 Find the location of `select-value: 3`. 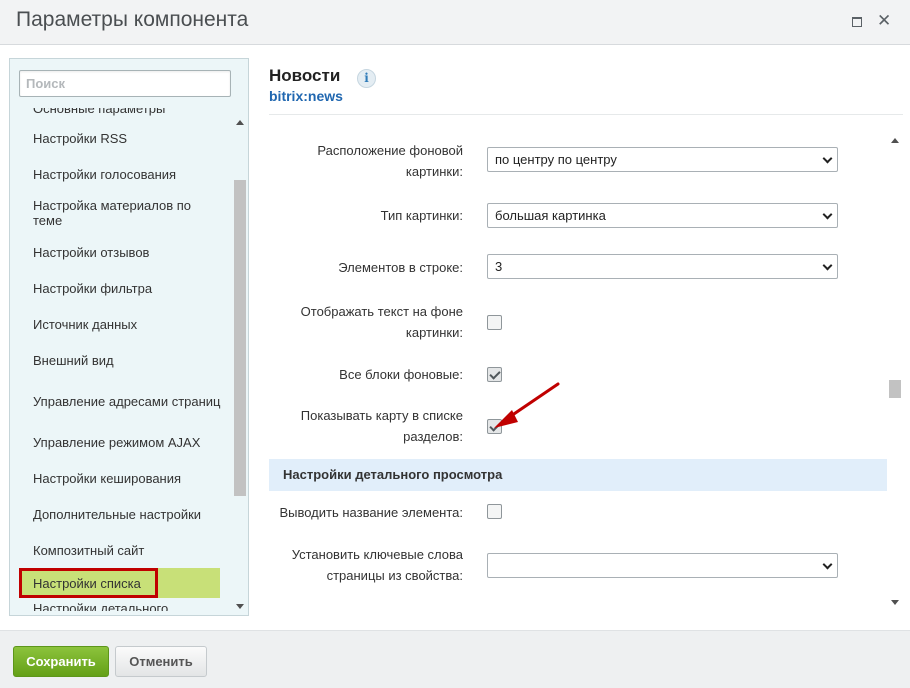

select-value: 3 is located at coordinates (499, 266).